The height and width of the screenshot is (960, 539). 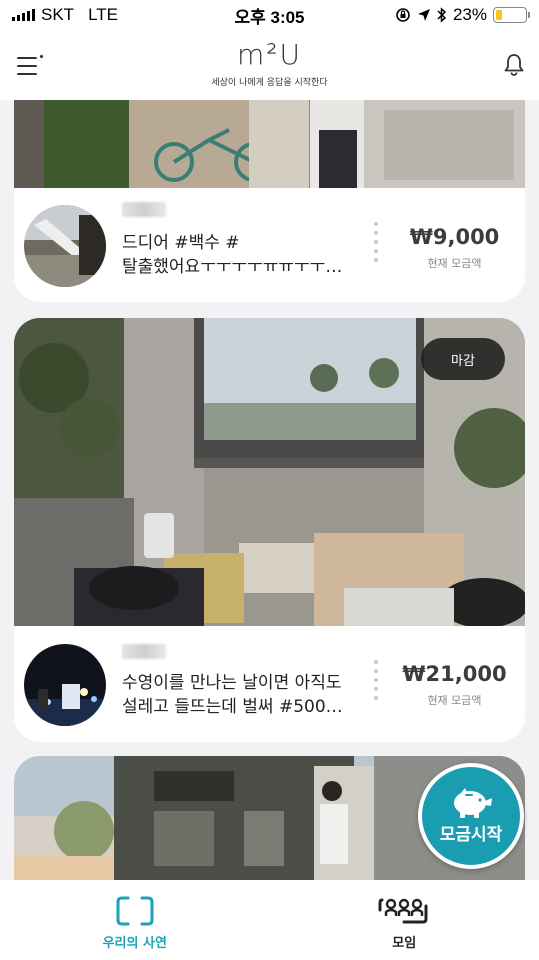 I want to click on bluetooth-icon, so click(x=442, y=15).